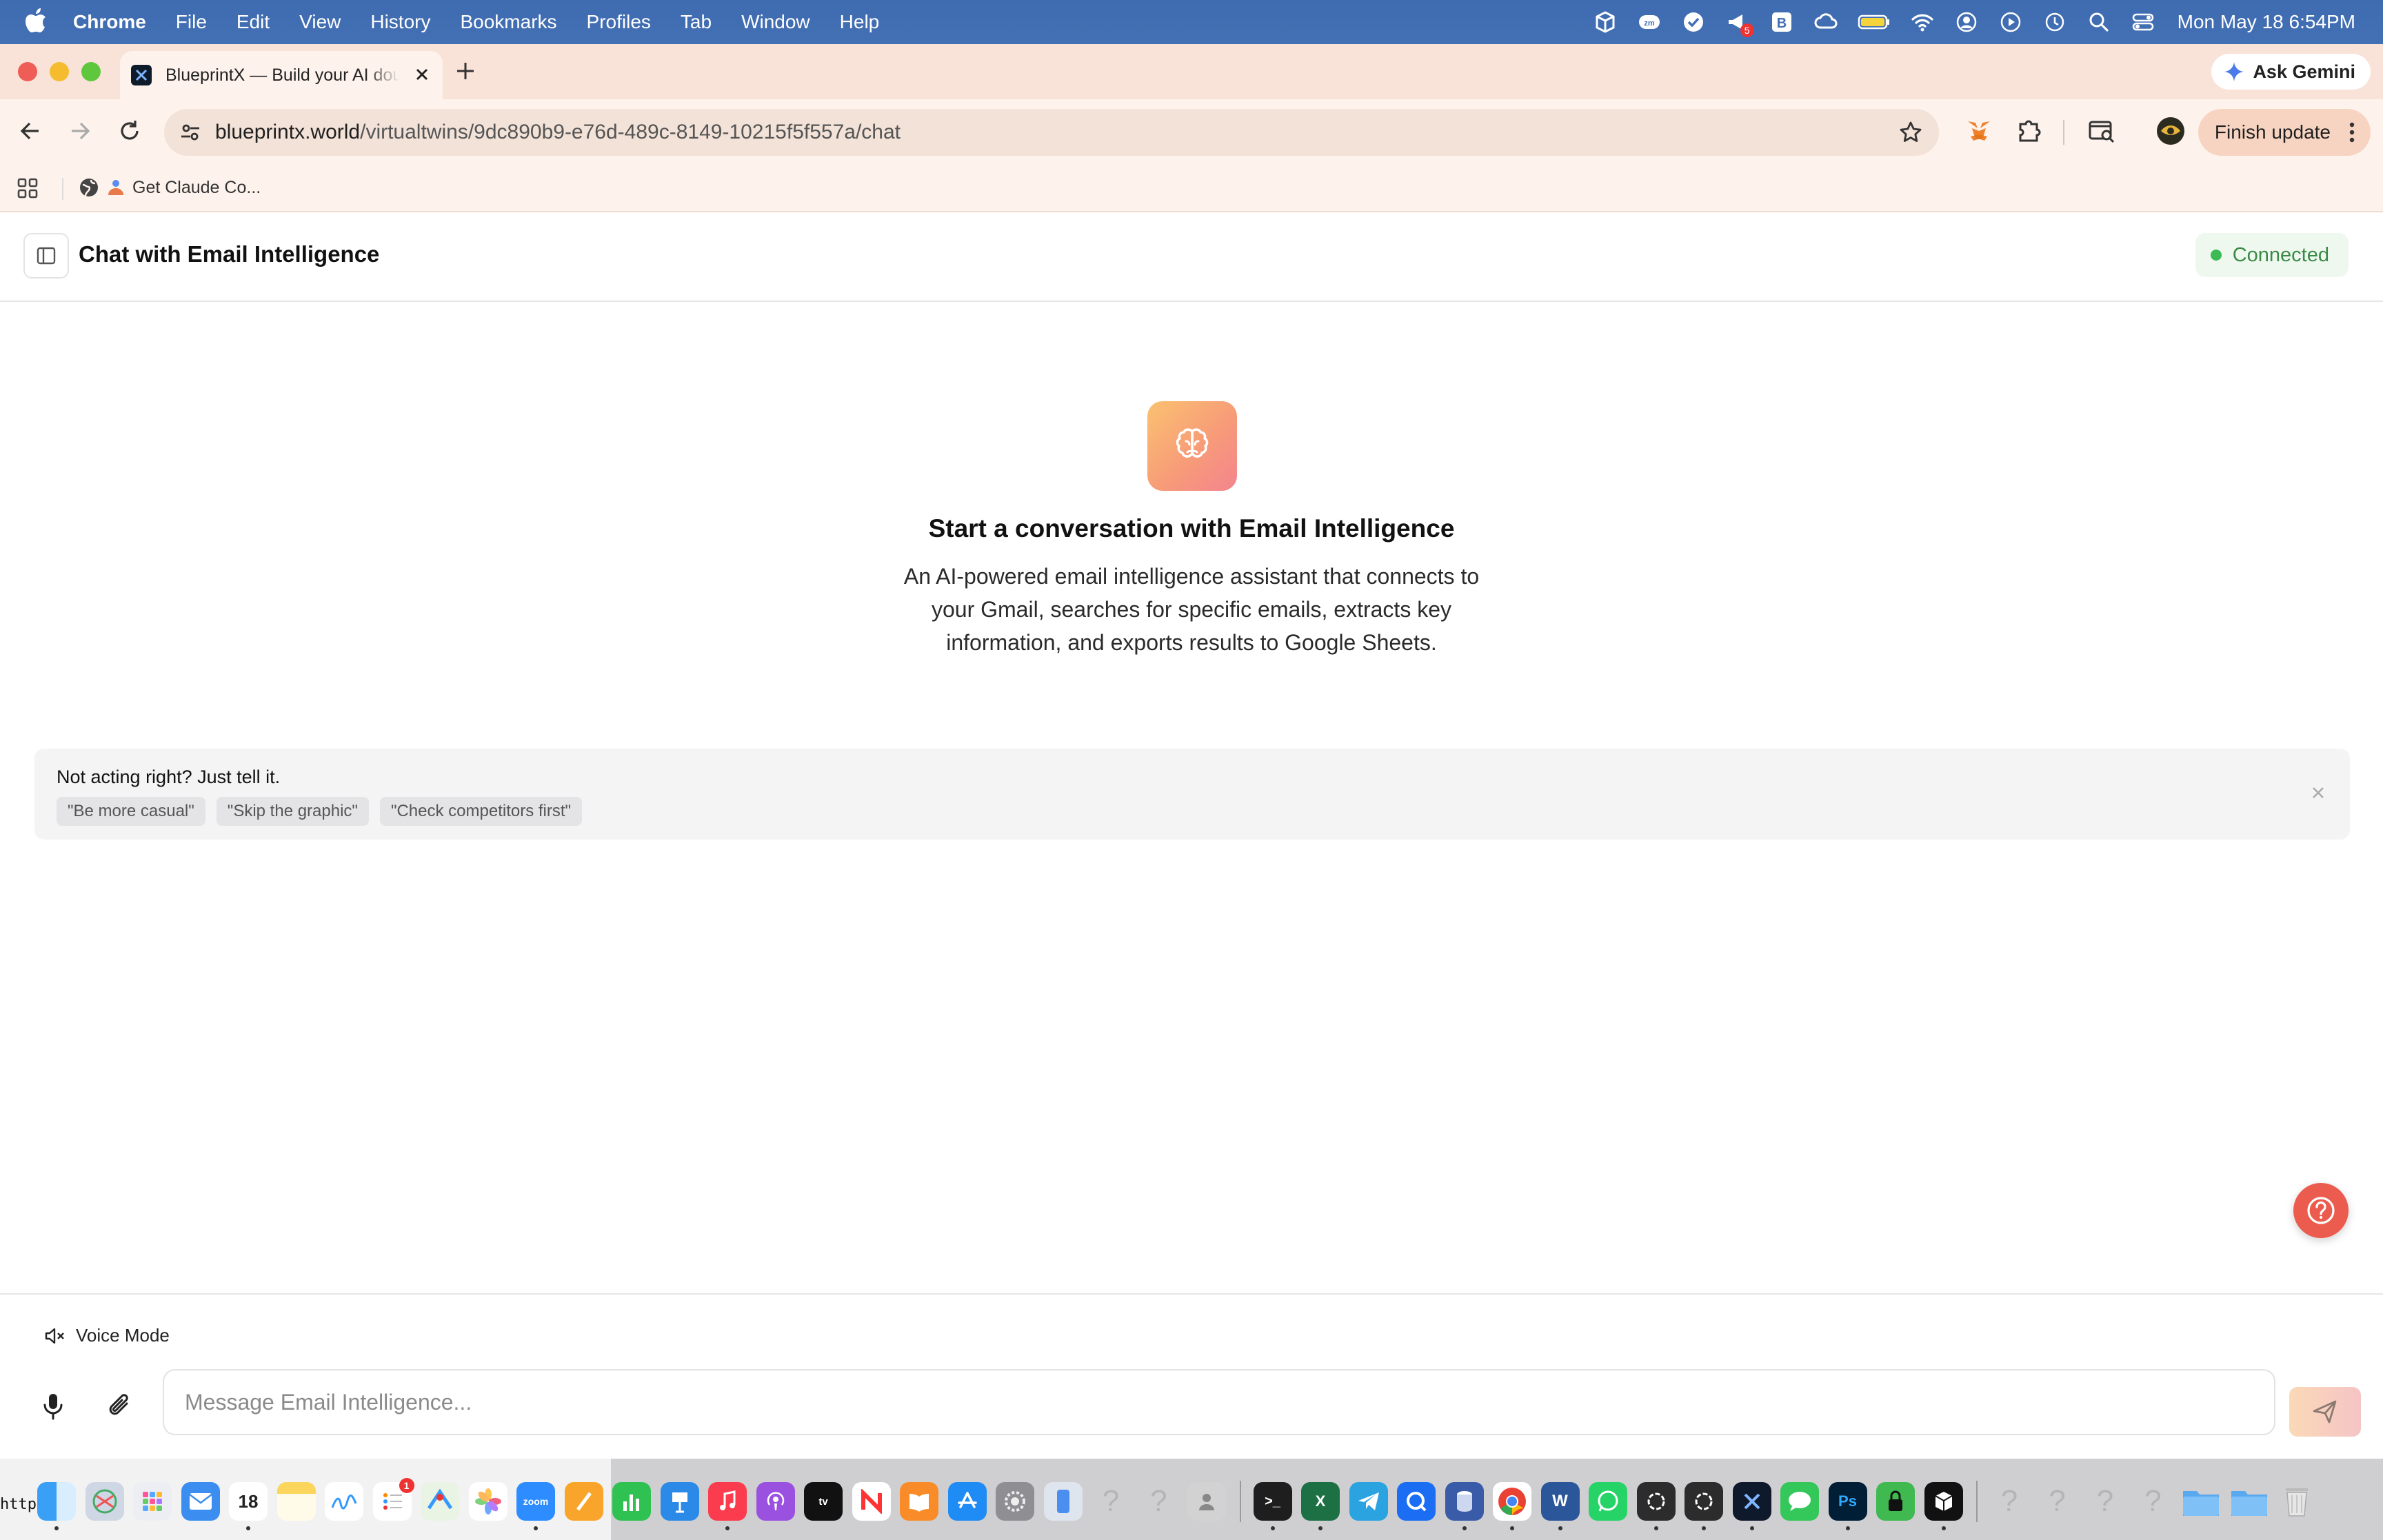 Image resolution: width=2383 pixels, height=1540 pixels. Describe the element at coordinates (860, 22) in the screenshot. I see `menu-help: Help` at that location.